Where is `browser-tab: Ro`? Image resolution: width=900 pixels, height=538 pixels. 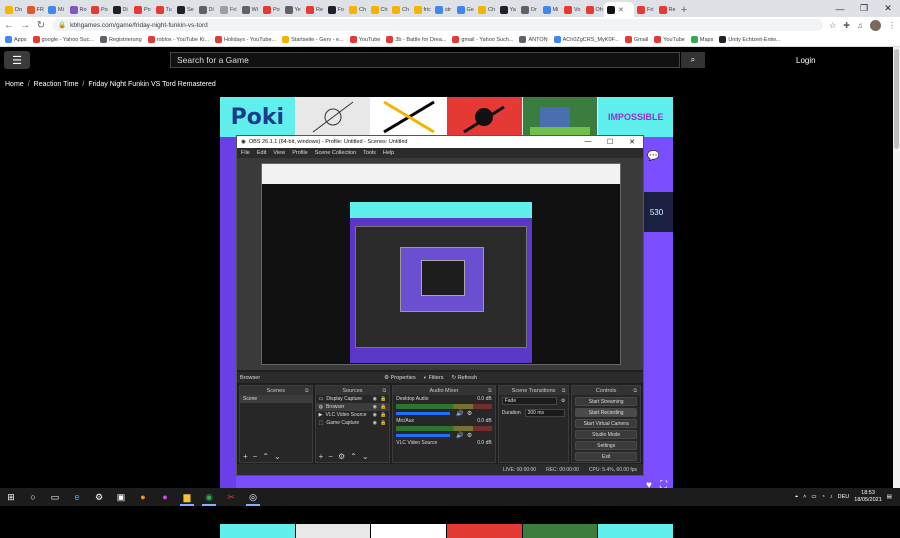
browser-tab: Ro is located at coordinates (78, 9).